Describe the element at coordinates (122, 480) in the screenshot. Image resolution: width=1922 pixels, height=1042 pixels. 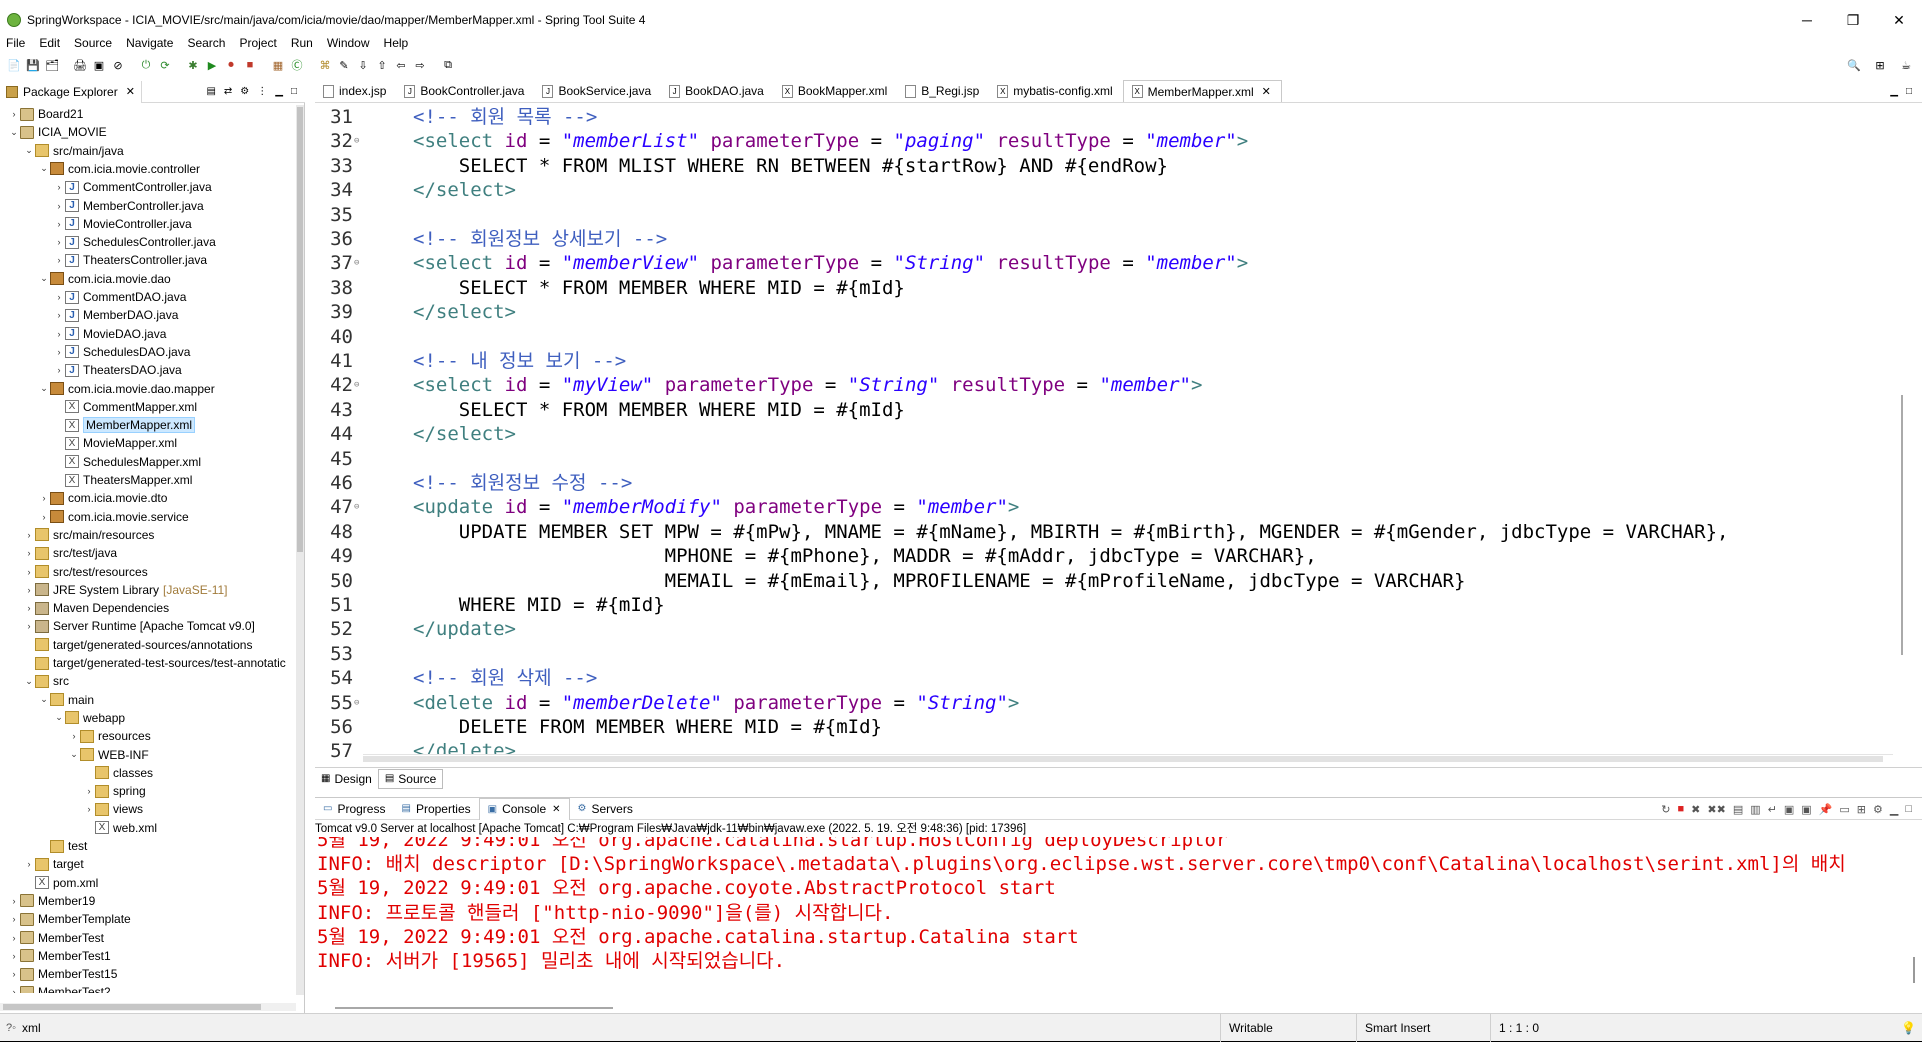
I see `tree-item: X TheatersMapper.xml` at that location.